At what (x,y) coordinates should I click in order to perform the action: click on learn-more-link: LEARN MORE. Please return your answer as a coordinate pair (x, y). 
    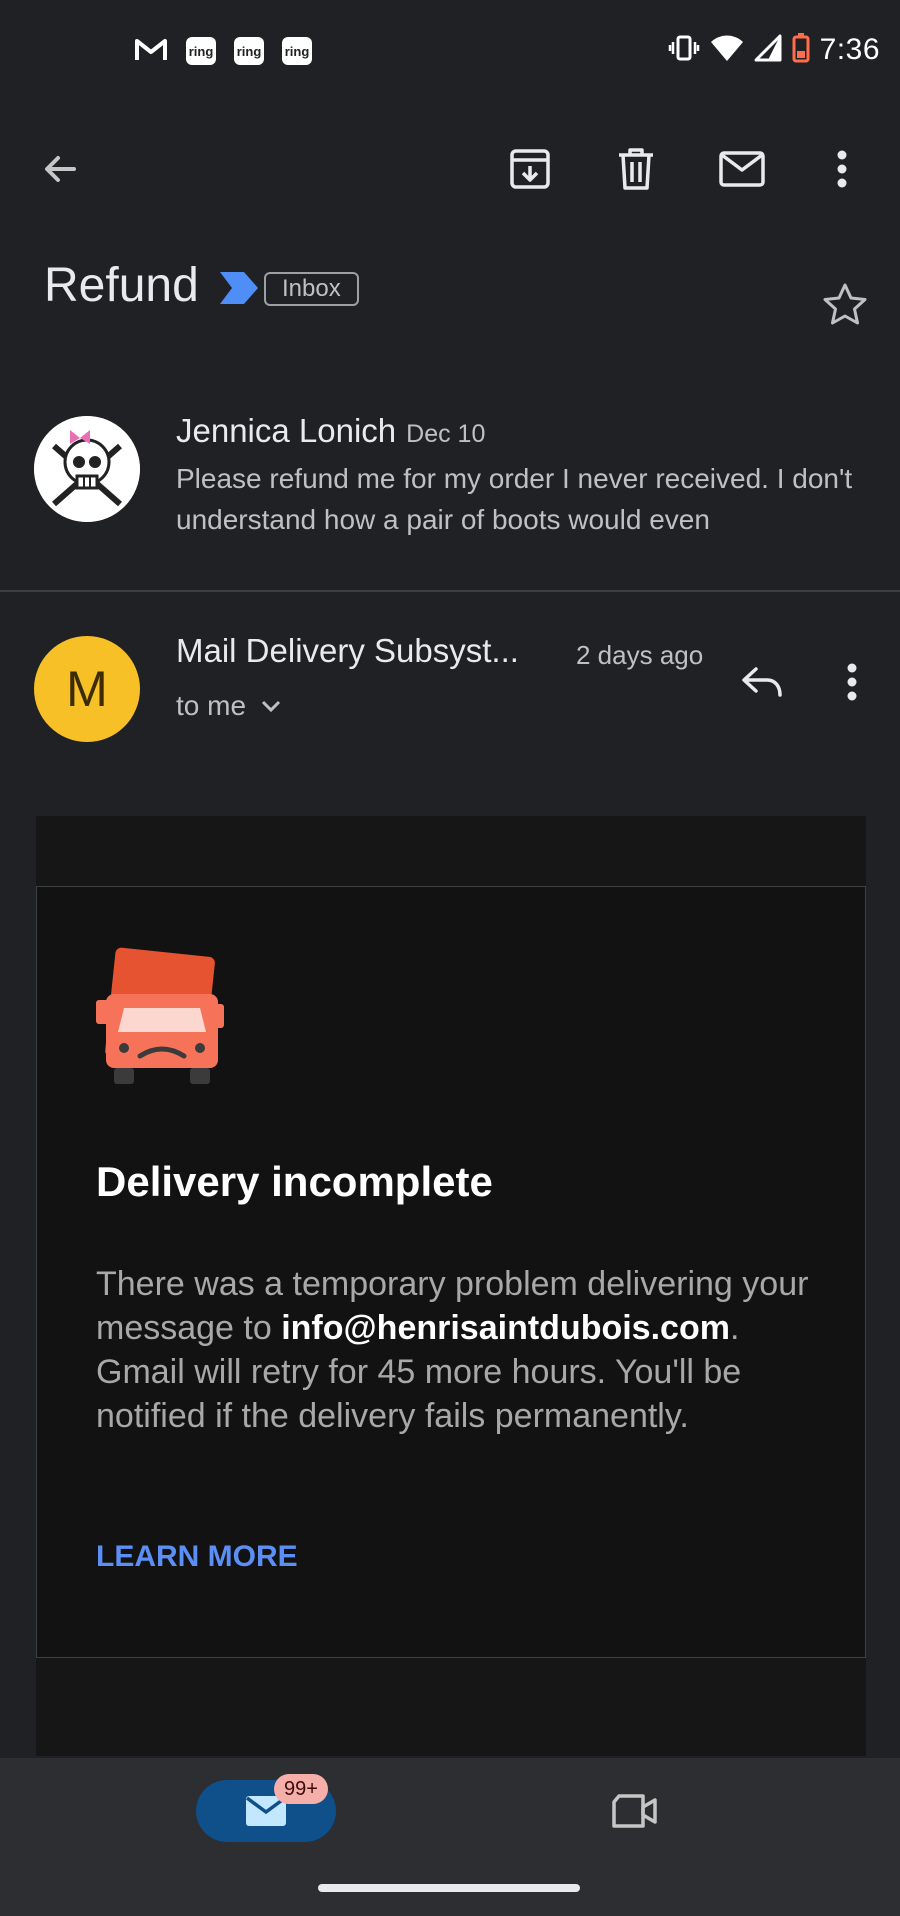
    Looking at the image, I should click on (197, 1557).